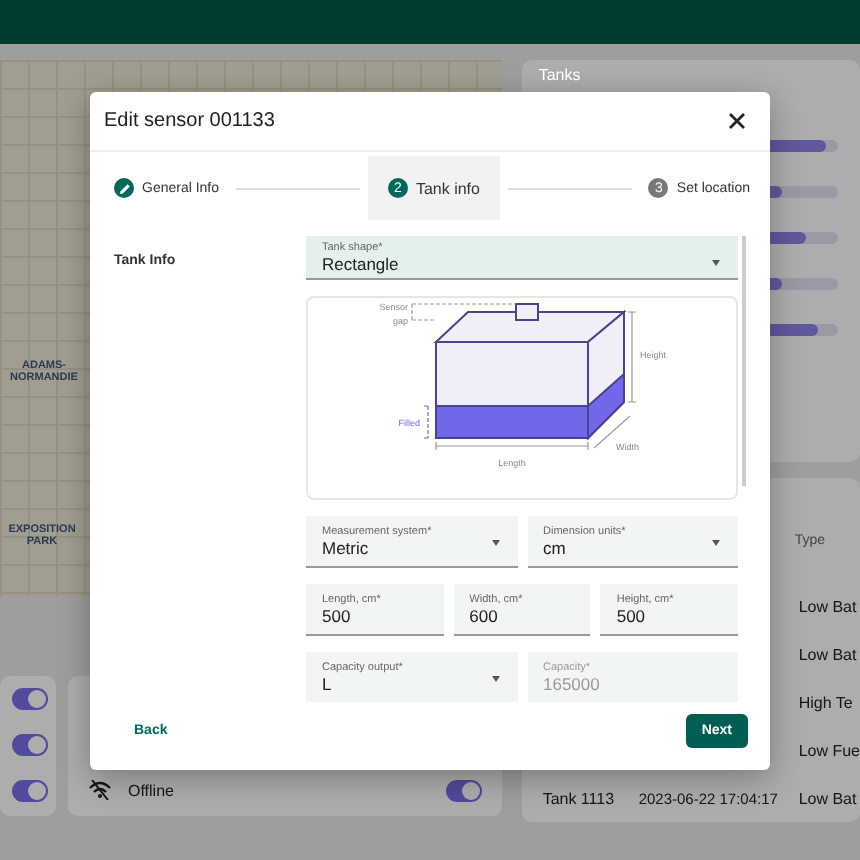  Describe the element at coordinates (427, 422) in the screenshot. I see `filled-dimension-line` at that location.